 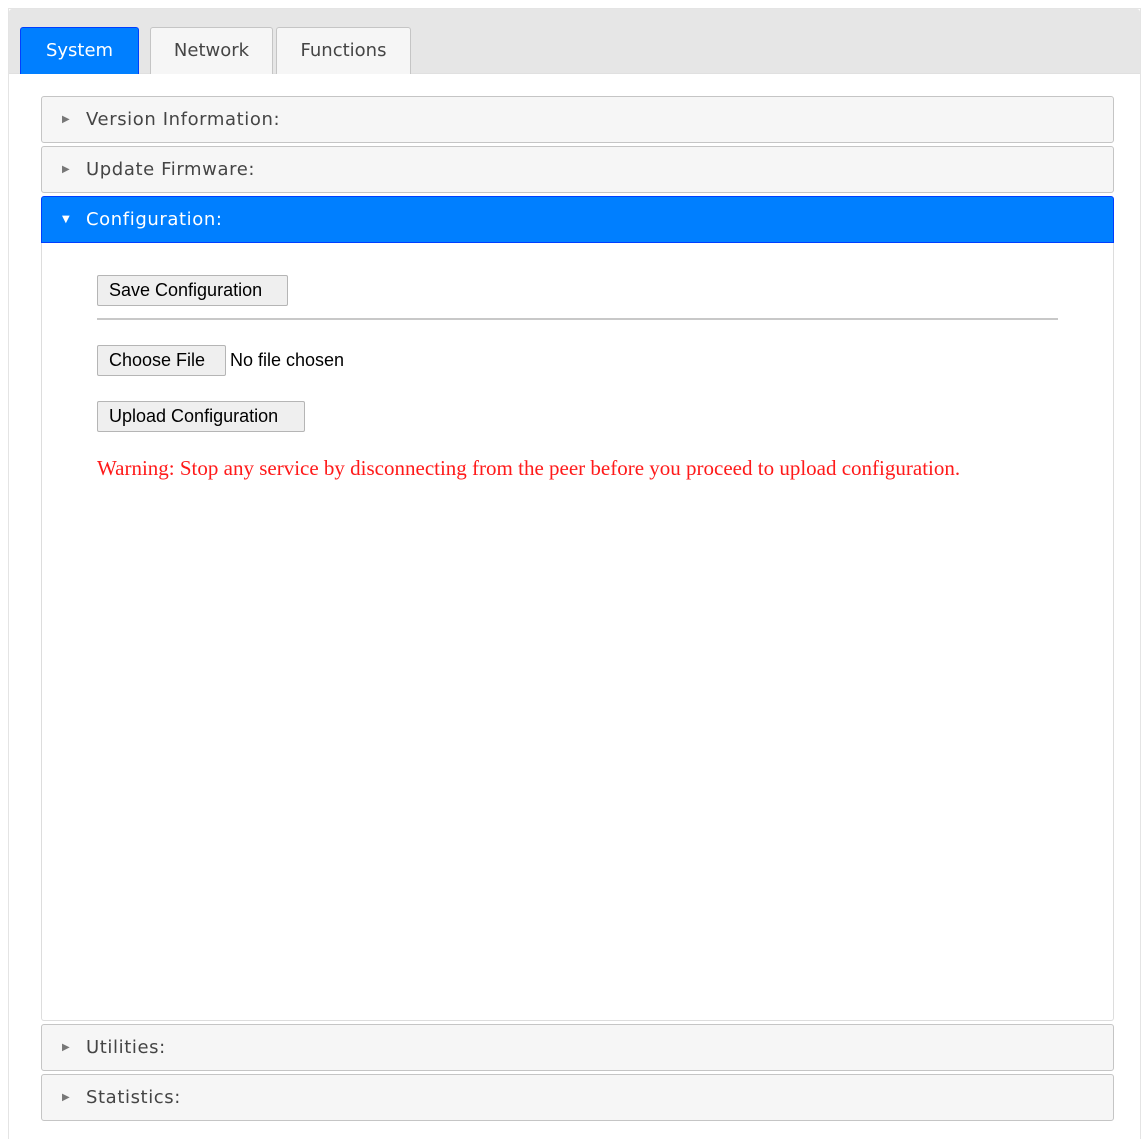 I want to click on upload-configuration-button: Upload Configuration, so click(x=201, y=416).